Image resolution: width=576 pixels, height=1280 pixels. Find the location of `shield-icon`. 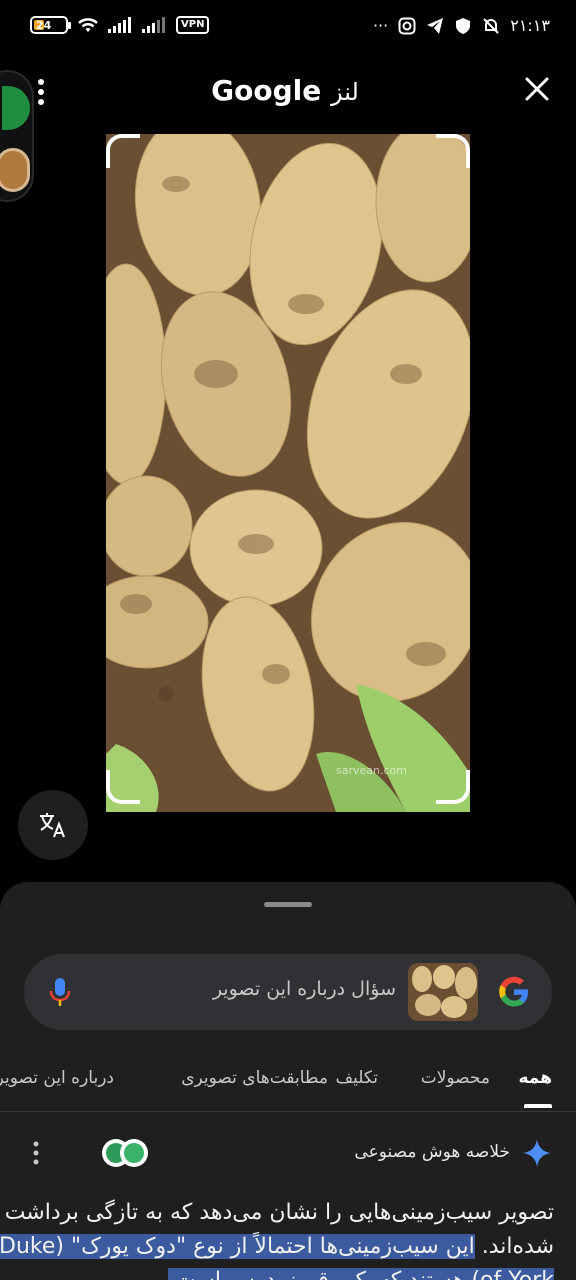

shield-icon is located at coordinates (463, 25).